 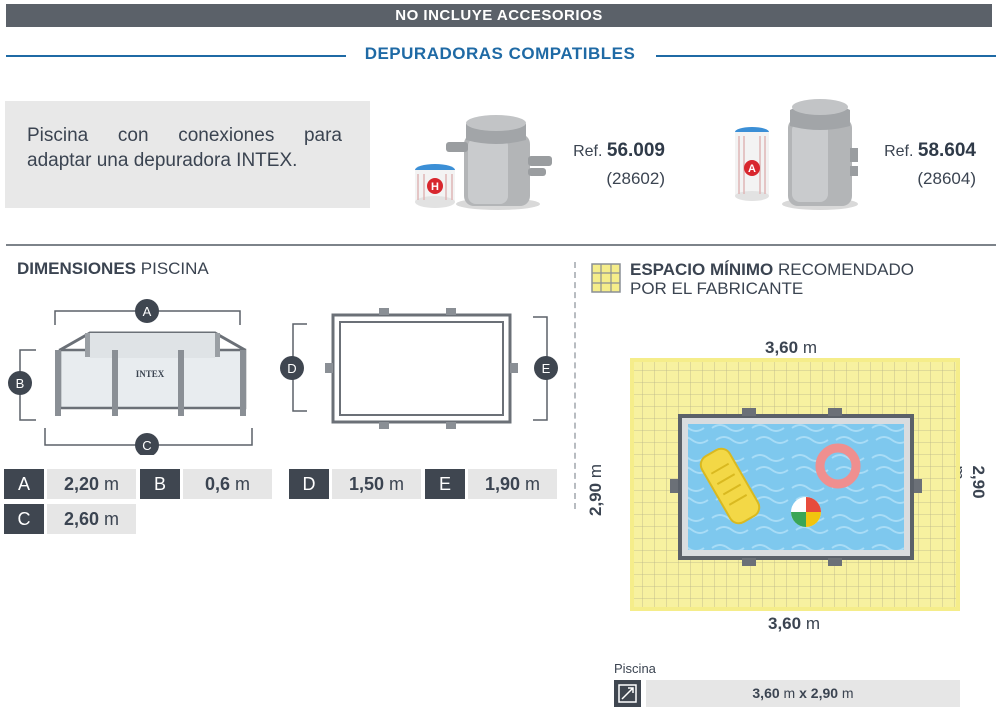 I want to click on minimum-space-diagram, so click(x=795, y=484).